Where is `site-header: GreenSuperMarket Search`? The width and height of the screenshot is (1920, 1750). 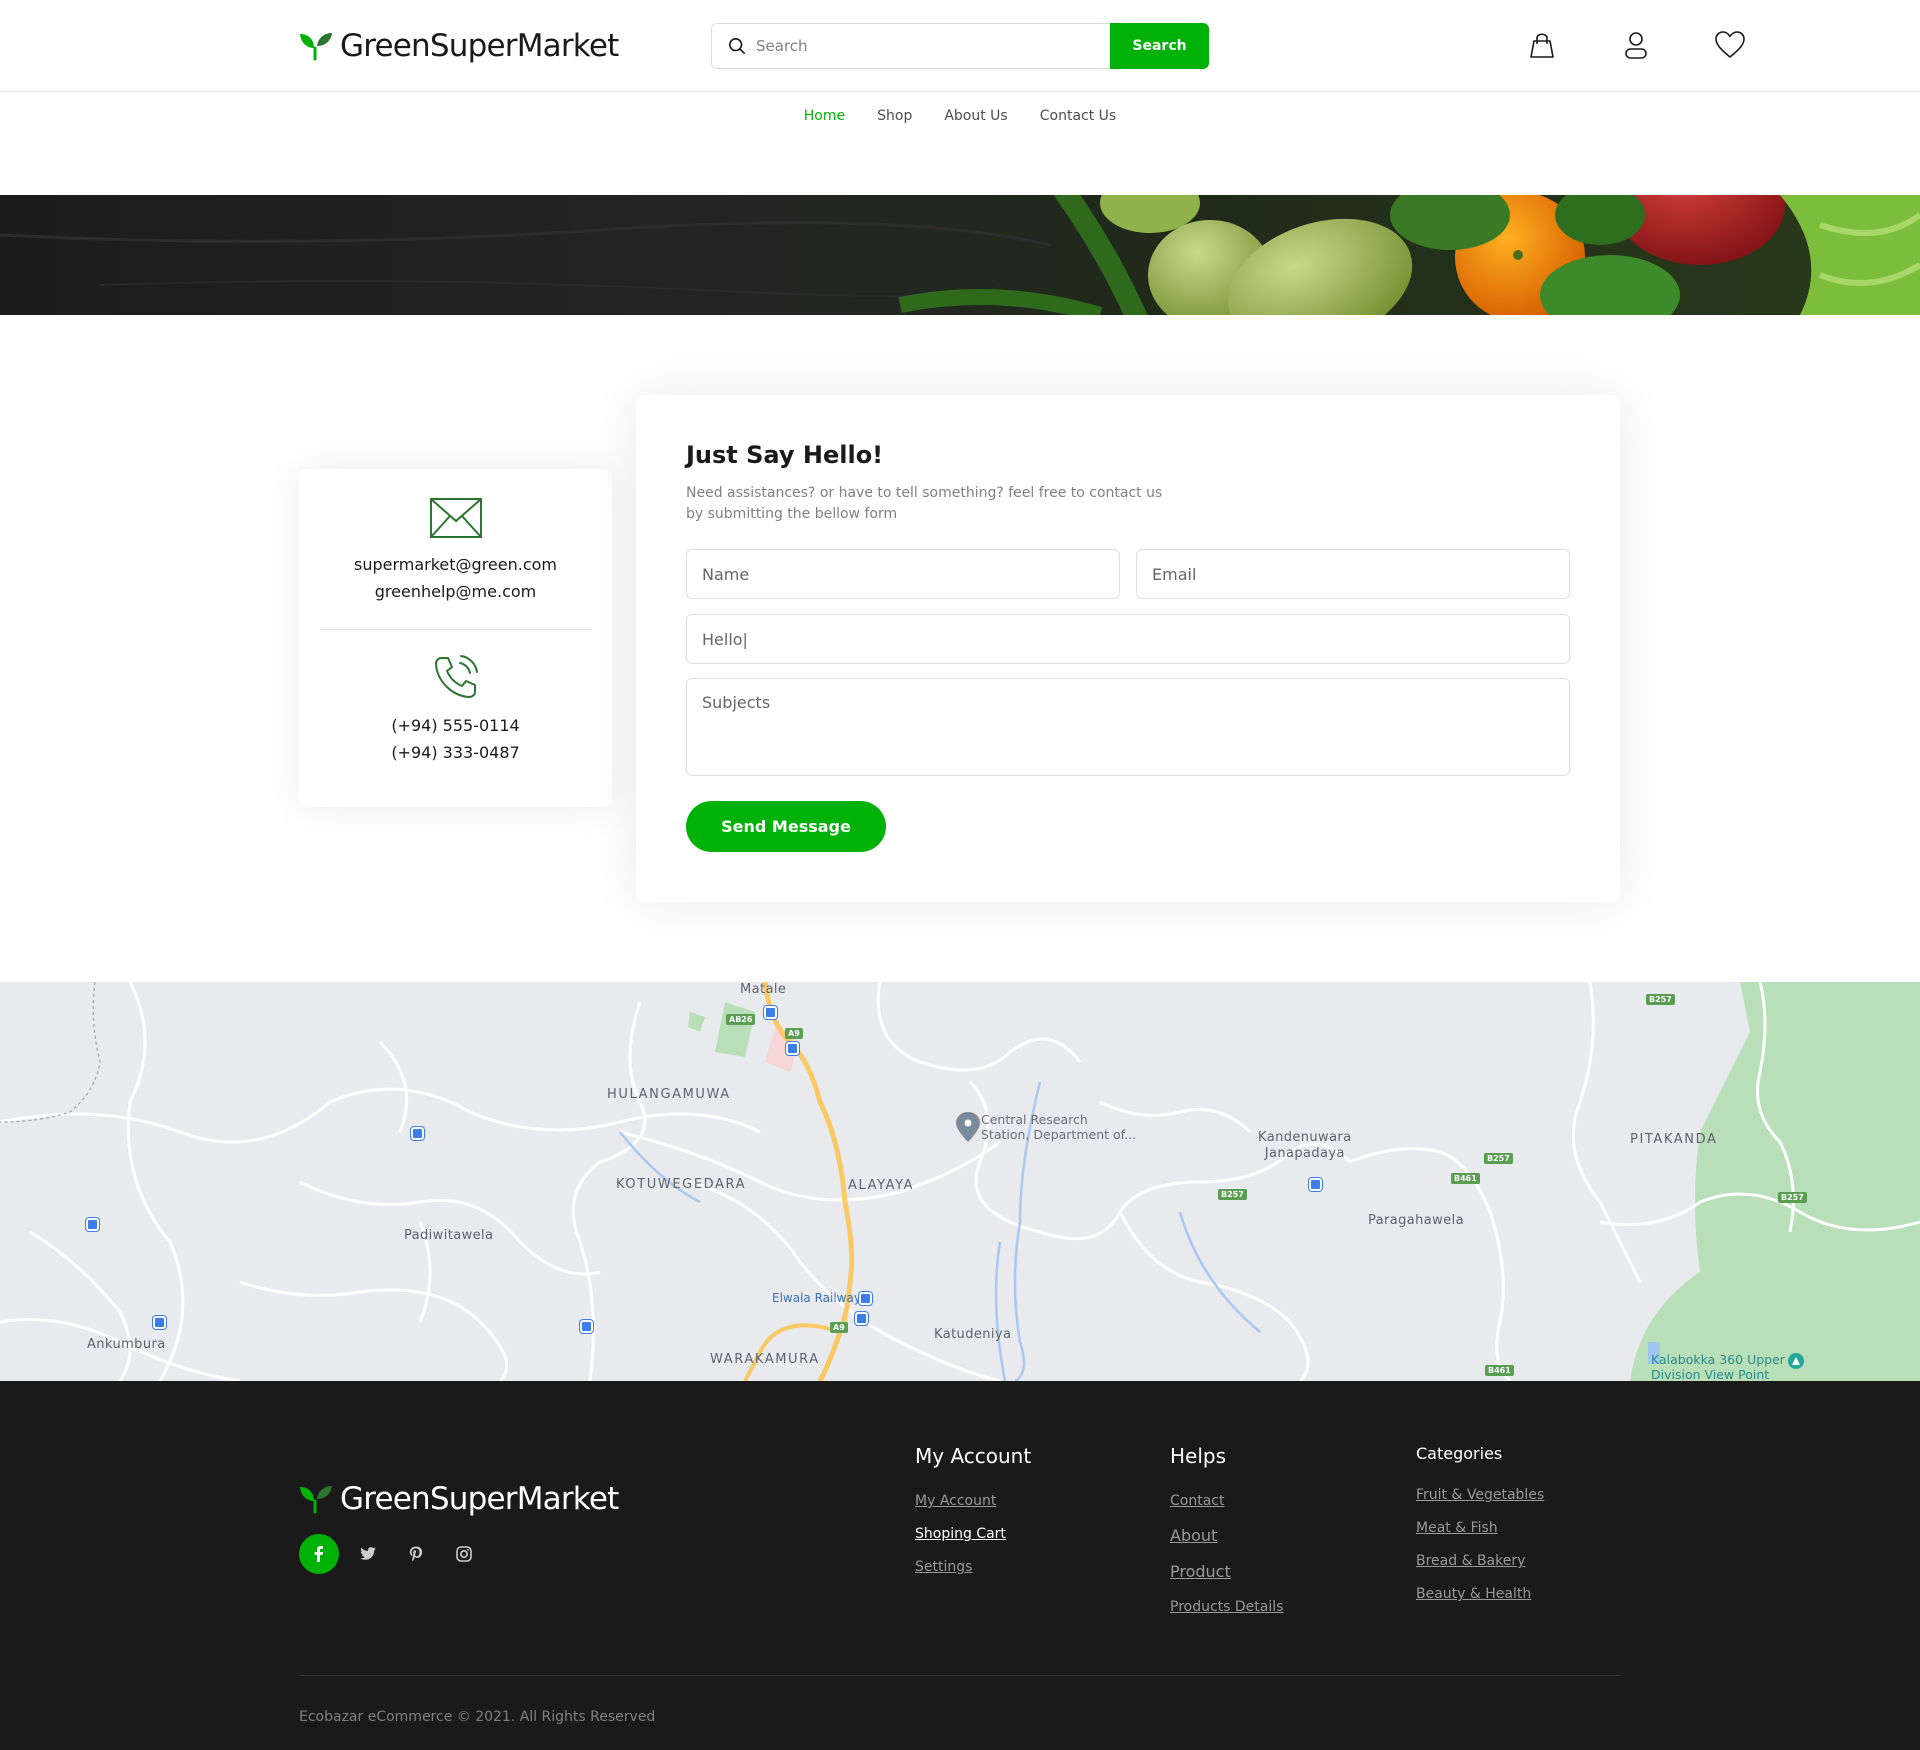 site-header: GreenSuperMarket Search is located at coordinates (960, 46).